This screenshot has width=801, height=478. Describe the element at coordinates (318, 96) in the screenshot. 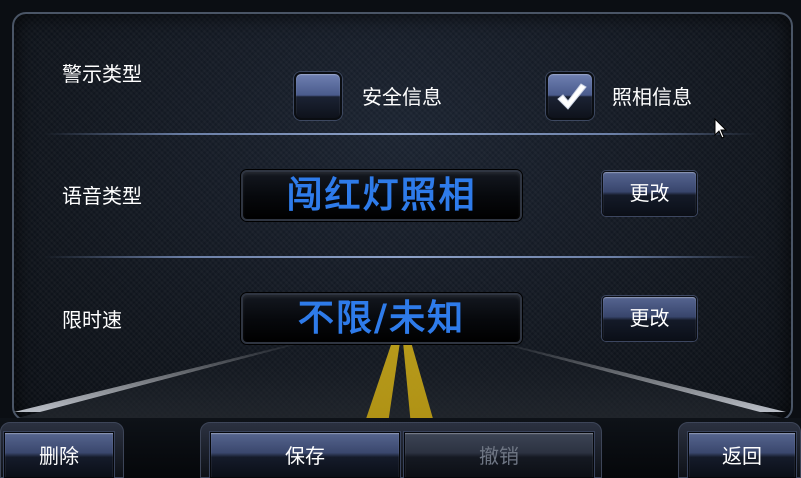

I see `safety-info-checkbox` at that location.